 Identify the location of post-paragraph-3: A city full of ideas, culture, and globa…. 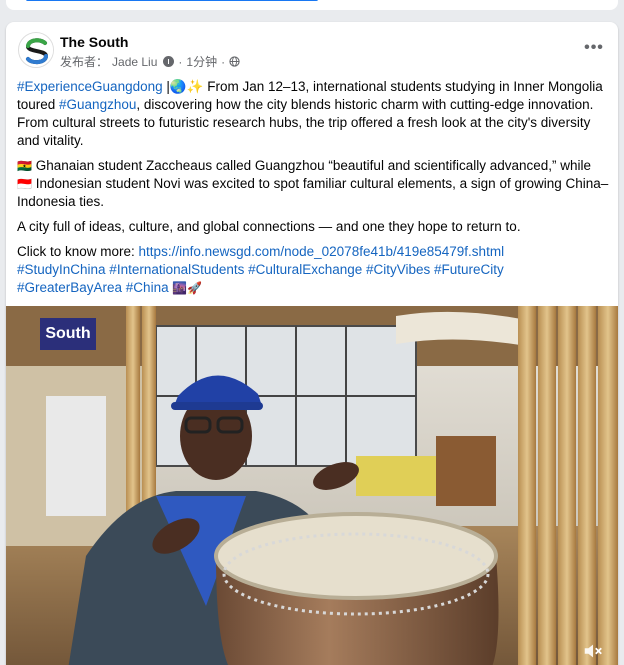
(269, 226).